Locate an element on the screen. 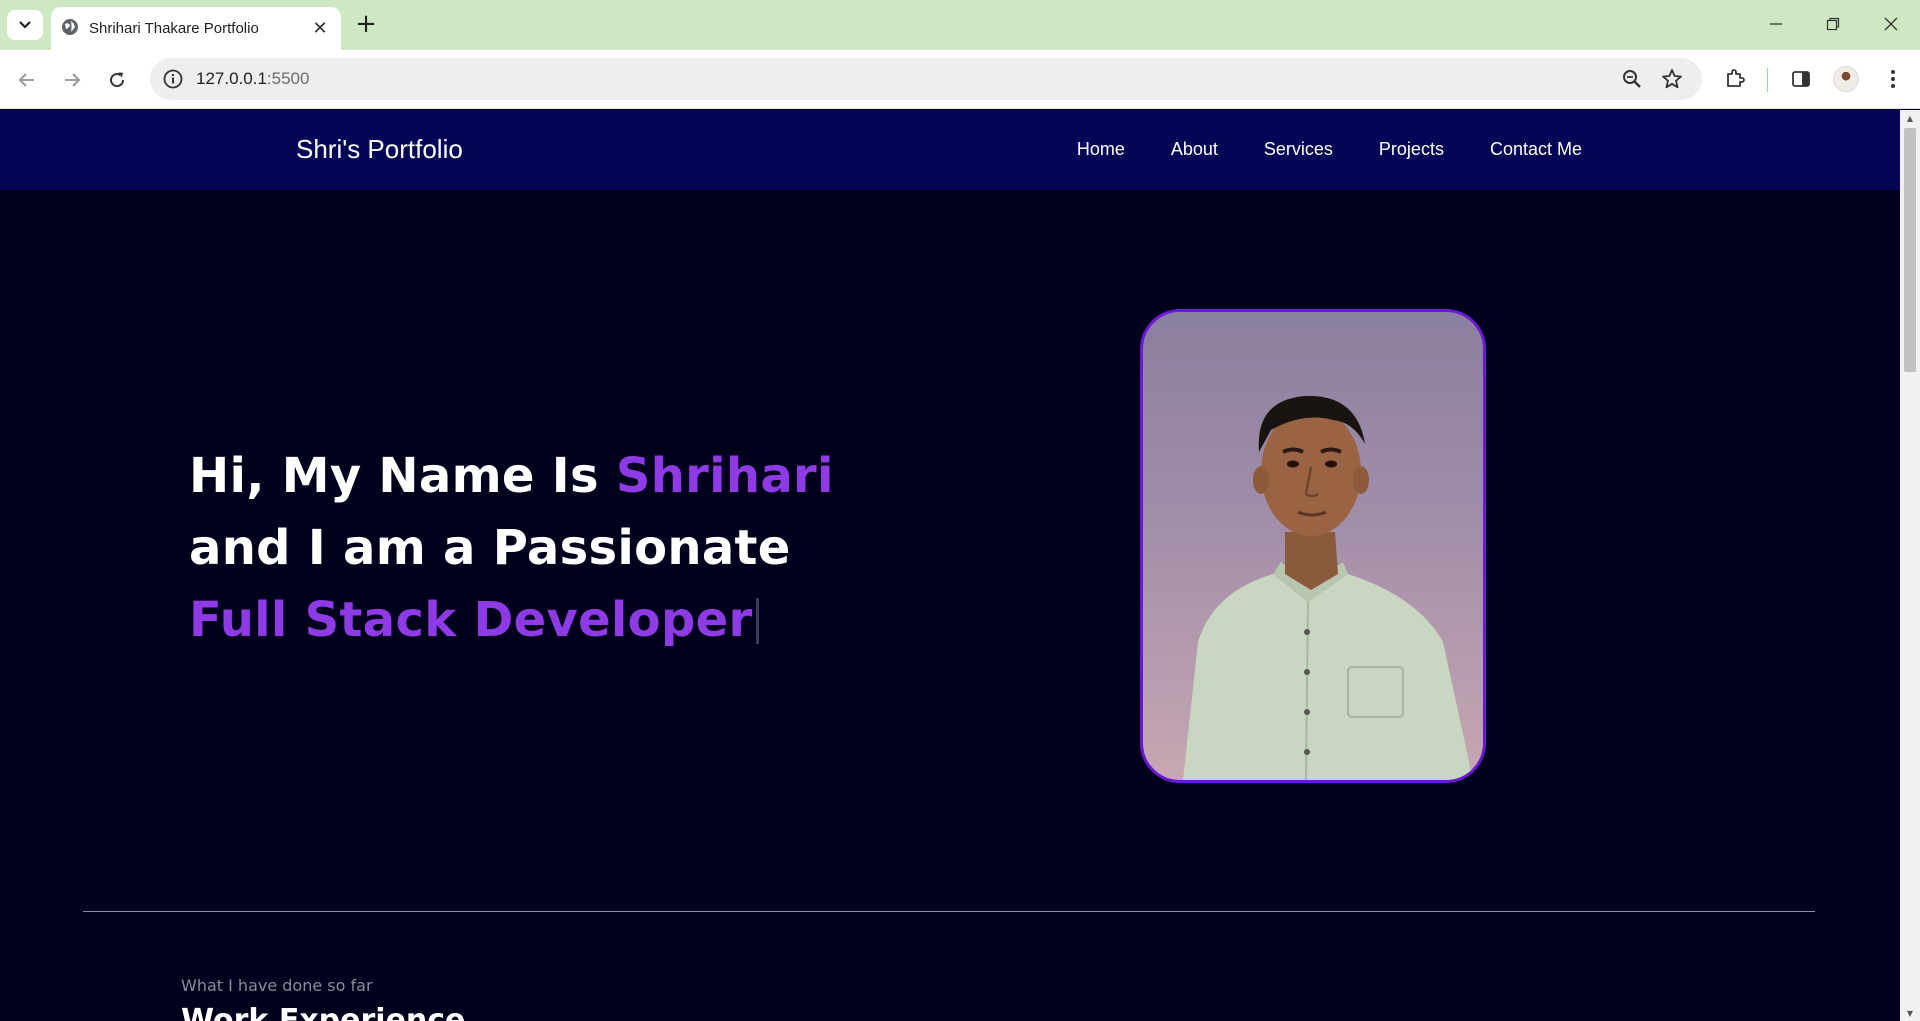  reload-icon is located at coordinates (117, 80).